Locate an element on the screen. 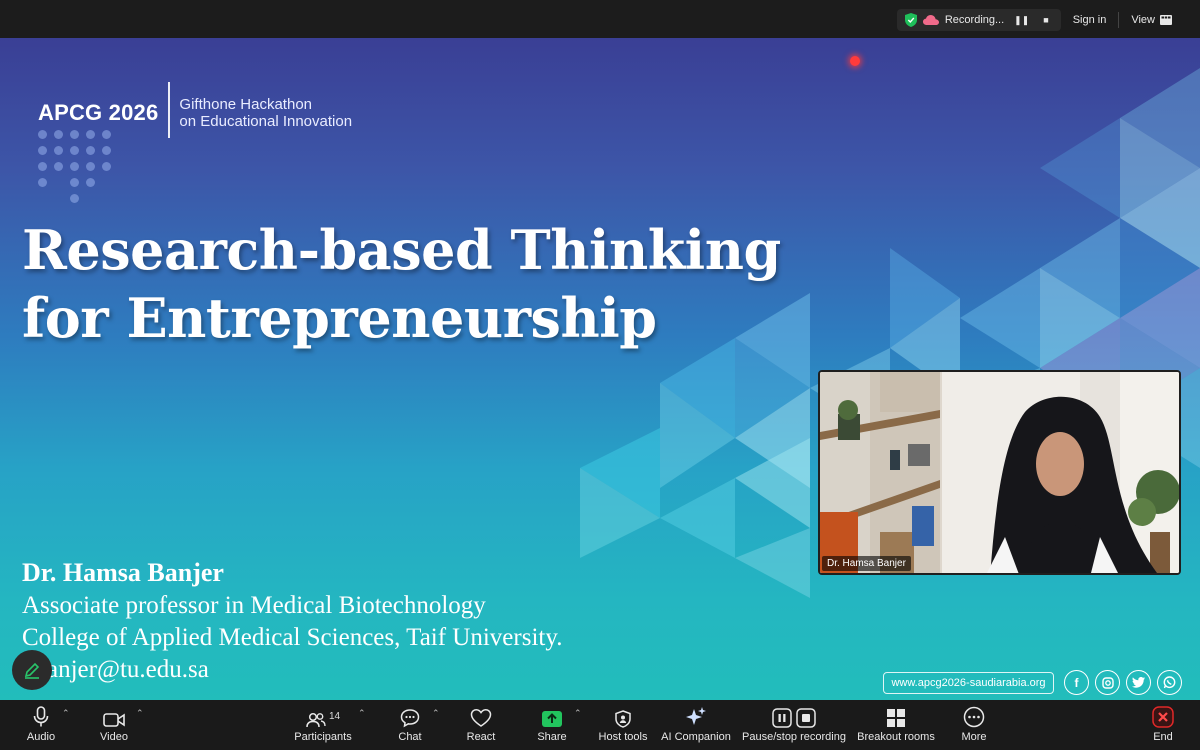 Image resolution: width=1200 pixels, height=750 pixels. view-label: View is located at coordinates (1143, 20).